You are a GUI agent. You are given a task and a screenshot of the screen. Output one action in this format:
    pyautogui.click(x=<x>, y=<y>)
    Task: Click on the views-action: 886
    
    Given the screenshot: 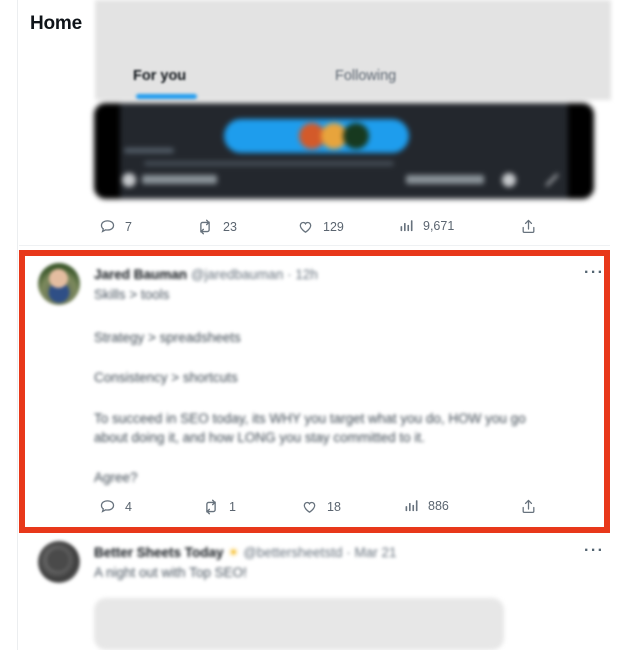 What is the action you would take?
    pyautogui.click(x=426, y=505)
    